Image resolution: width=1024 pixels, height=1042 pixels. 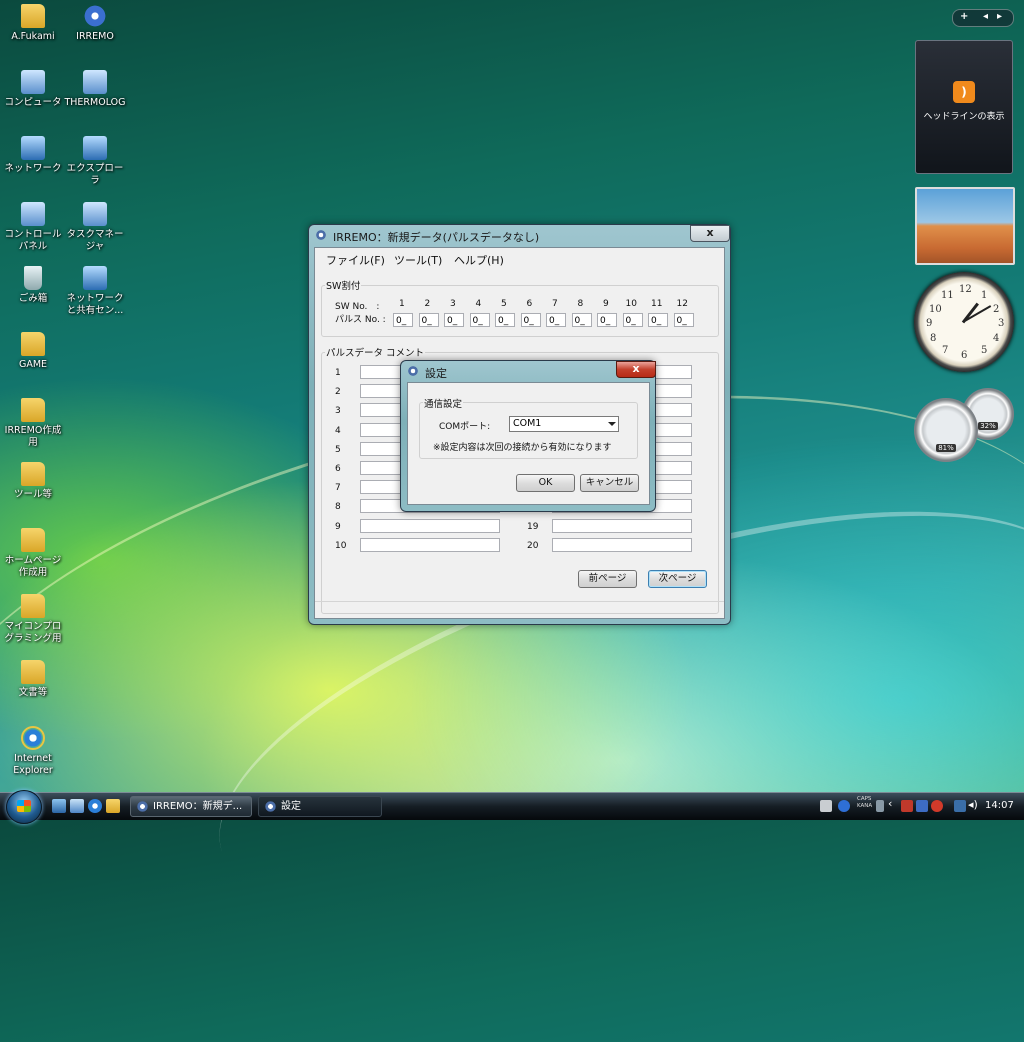 I want to click on memory-percent: 32%, so click(x=988, y=426).